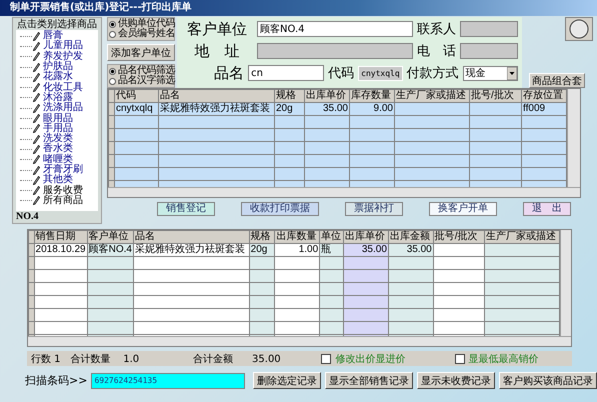 This screenshot has width=597, height=402. Describe the element at coordinates (374, 209) in the screenshot. I see `action-button: 票据补打` at that location.